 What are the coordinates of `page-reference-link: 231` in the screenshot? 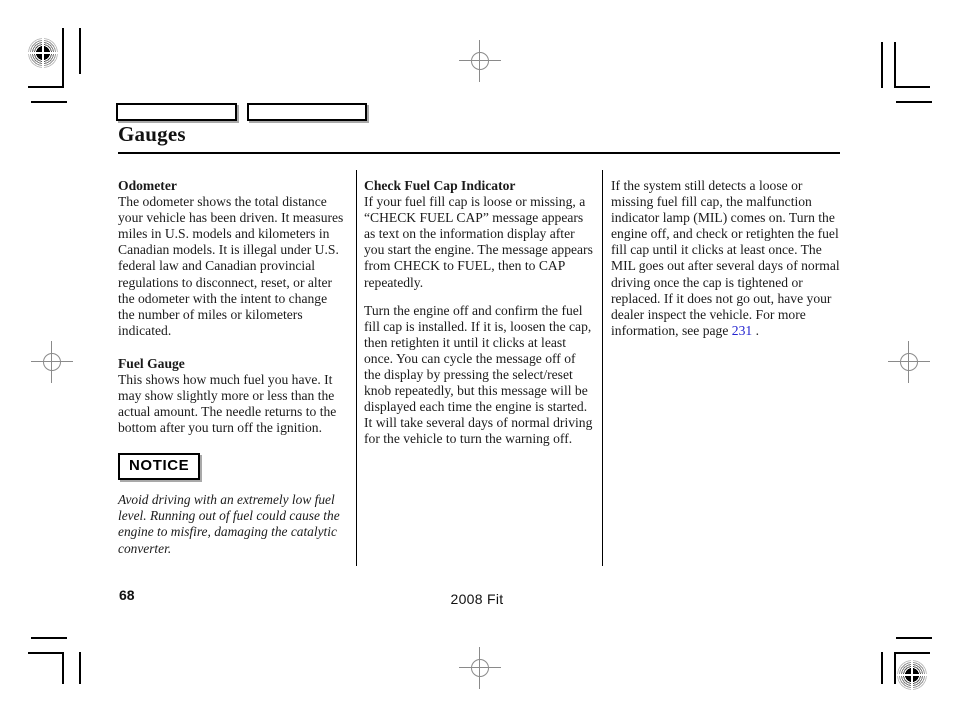 It's located at (742, 330).